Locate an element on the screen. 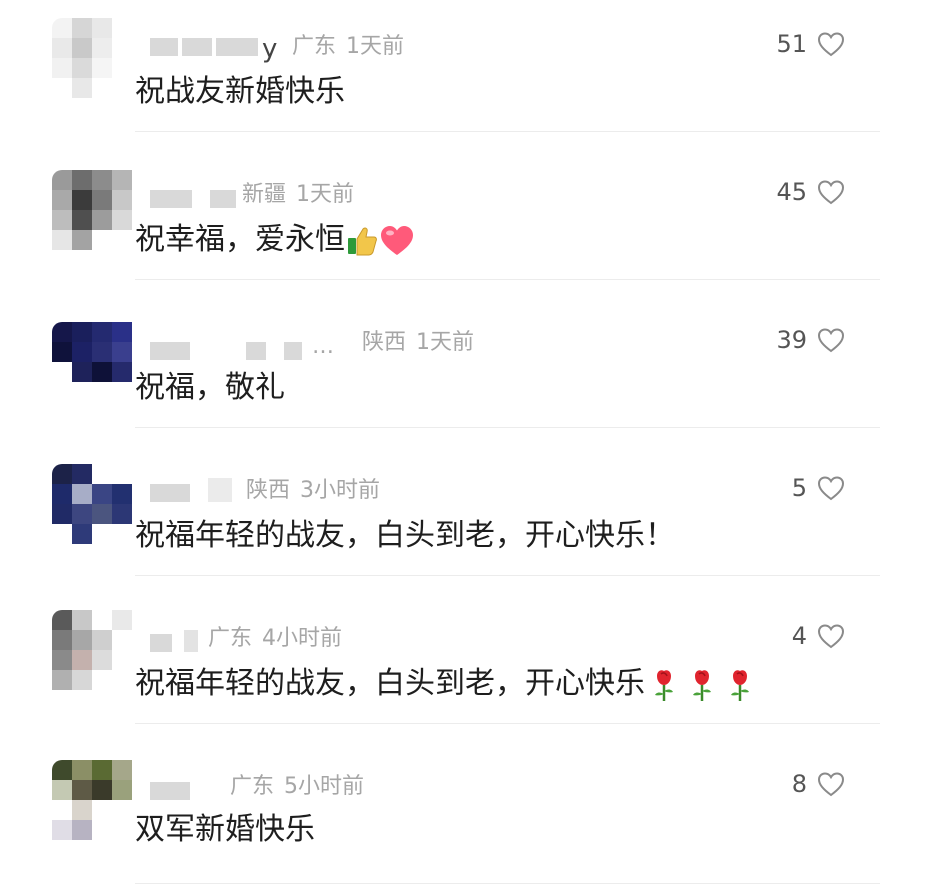 The height and width of the screenshot is (888, 925). comment-text: 祝福，敬礼 is located at coordinates (210, 388).